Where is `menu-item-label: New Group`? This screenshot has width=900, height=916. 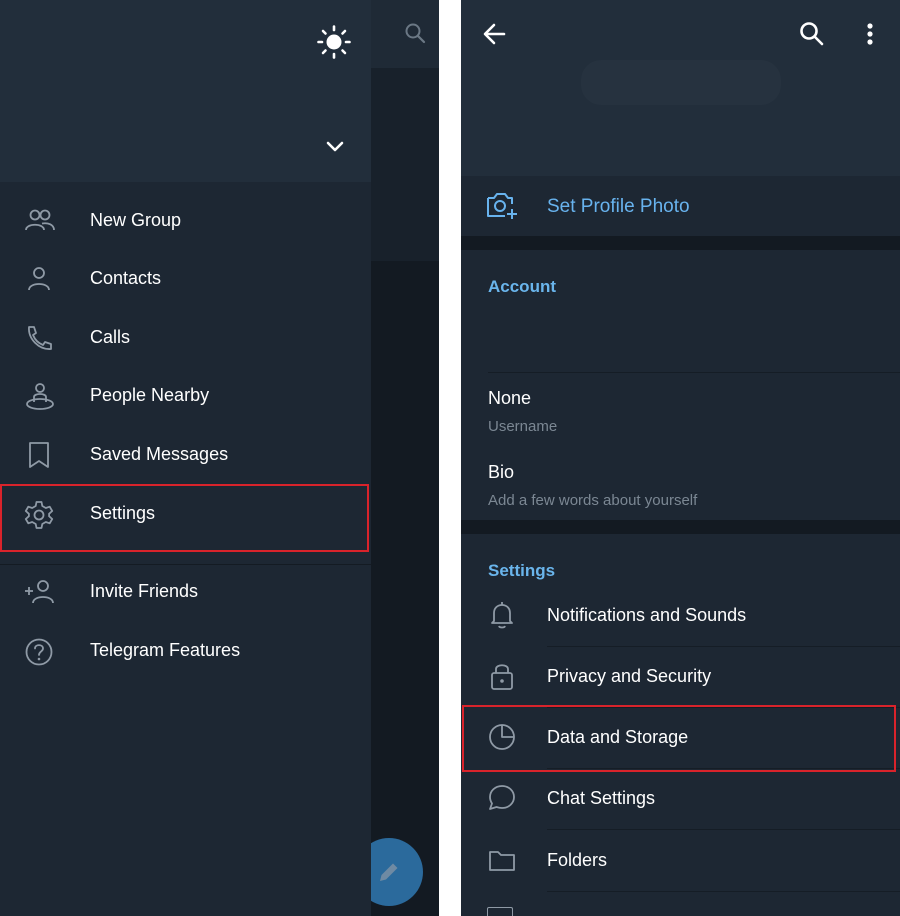
menu-item-label: New Group is located at coordinates (136, 220).